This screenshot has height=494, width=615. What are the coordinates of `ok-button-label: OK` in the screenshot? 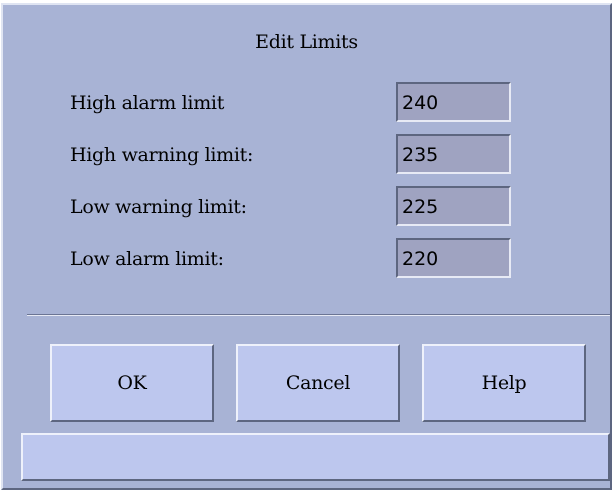 It's located at (132, 383).